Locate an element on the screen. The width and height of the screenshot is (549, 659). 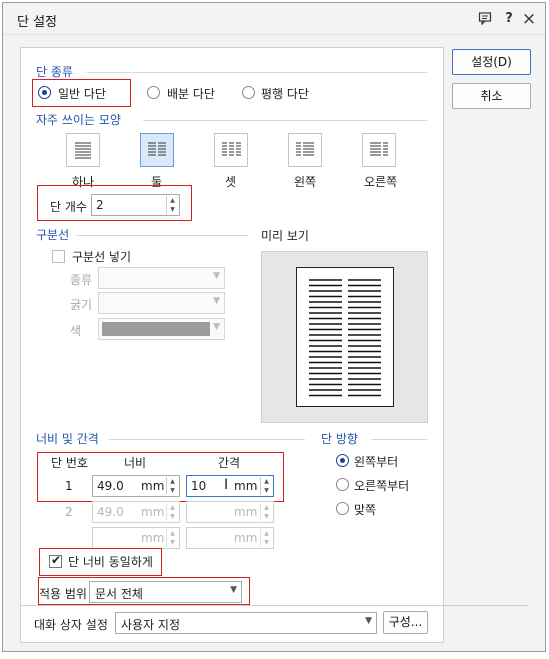
three-column-icon is located at coordinates (231, 149).